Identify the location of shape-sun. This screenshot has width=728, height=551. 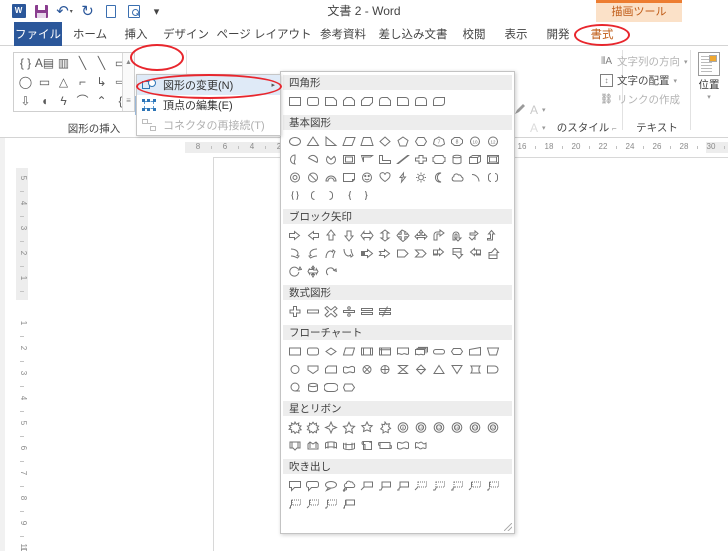
(421, 177).